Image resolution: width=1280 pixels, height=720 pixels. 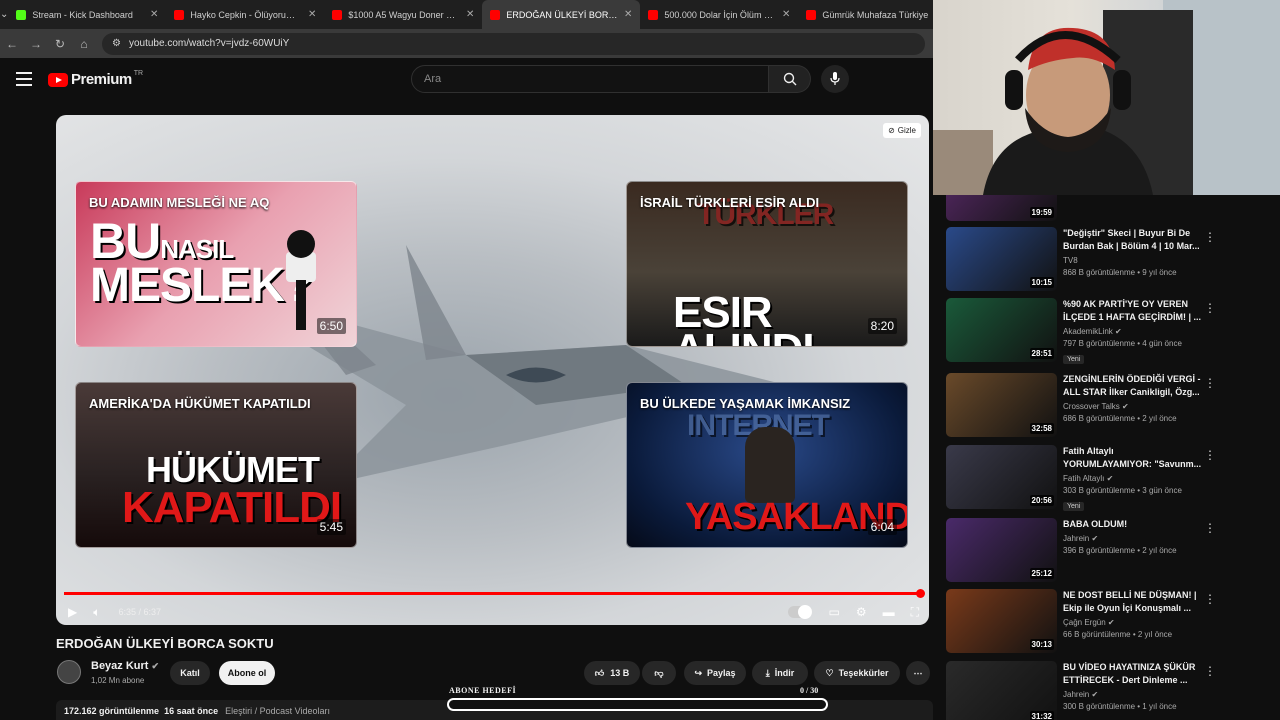 What do you see at coordinates (659, 673) in the screenshot?
I see `dislike-button: 👎︎` at bounding box center [659, 673].